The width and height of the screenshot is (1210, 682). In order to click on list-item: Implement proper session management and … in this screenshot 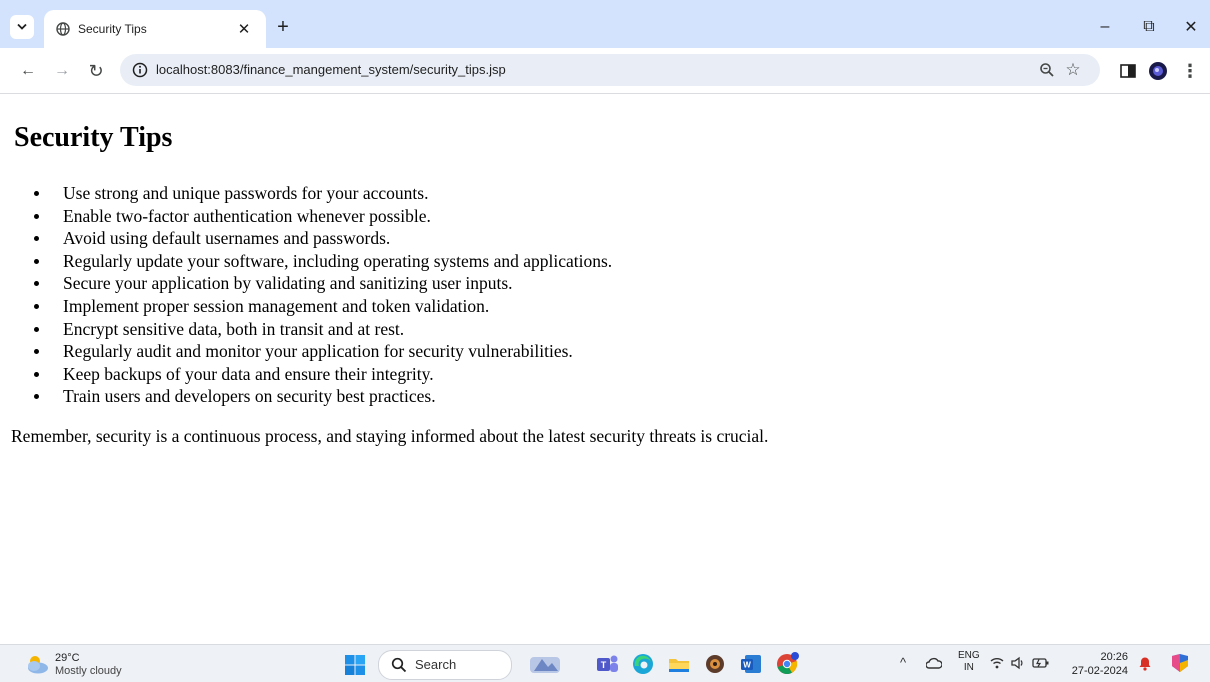, I will do `click(317, 306)`.